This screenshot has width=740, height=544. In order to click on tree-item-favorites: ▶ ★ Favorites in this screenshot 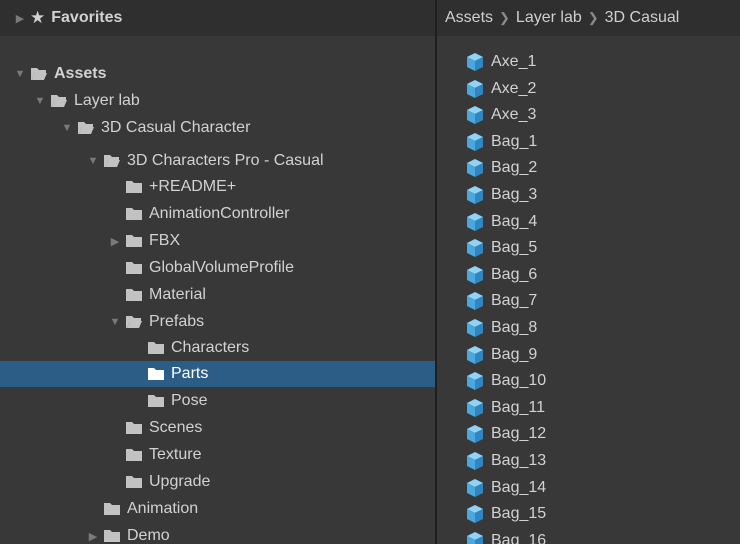, I will do `click(217, 18)`.